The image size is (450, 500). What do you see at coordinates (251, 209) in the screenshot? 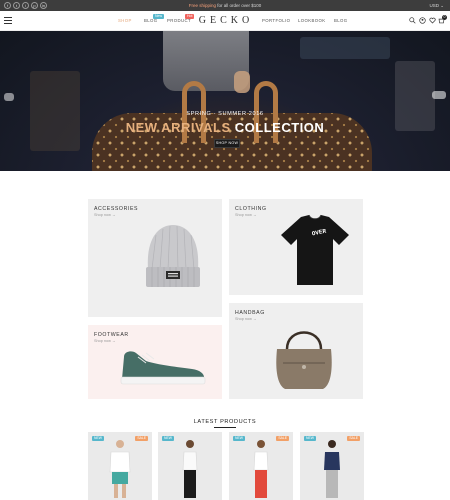
I see `category-title: CLOTHING` at bounding box center [251, 209].